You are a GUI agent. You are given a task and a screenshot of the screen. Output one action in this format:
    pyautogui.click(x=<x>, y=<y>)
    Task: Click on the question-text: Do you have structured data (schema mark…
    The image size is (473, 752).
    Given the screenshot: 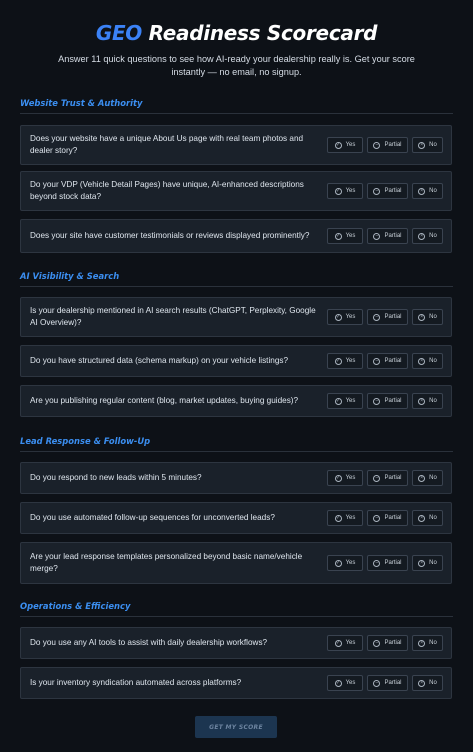 What is the action you would take?
    pyautogui.click(x=159, y=360)
    